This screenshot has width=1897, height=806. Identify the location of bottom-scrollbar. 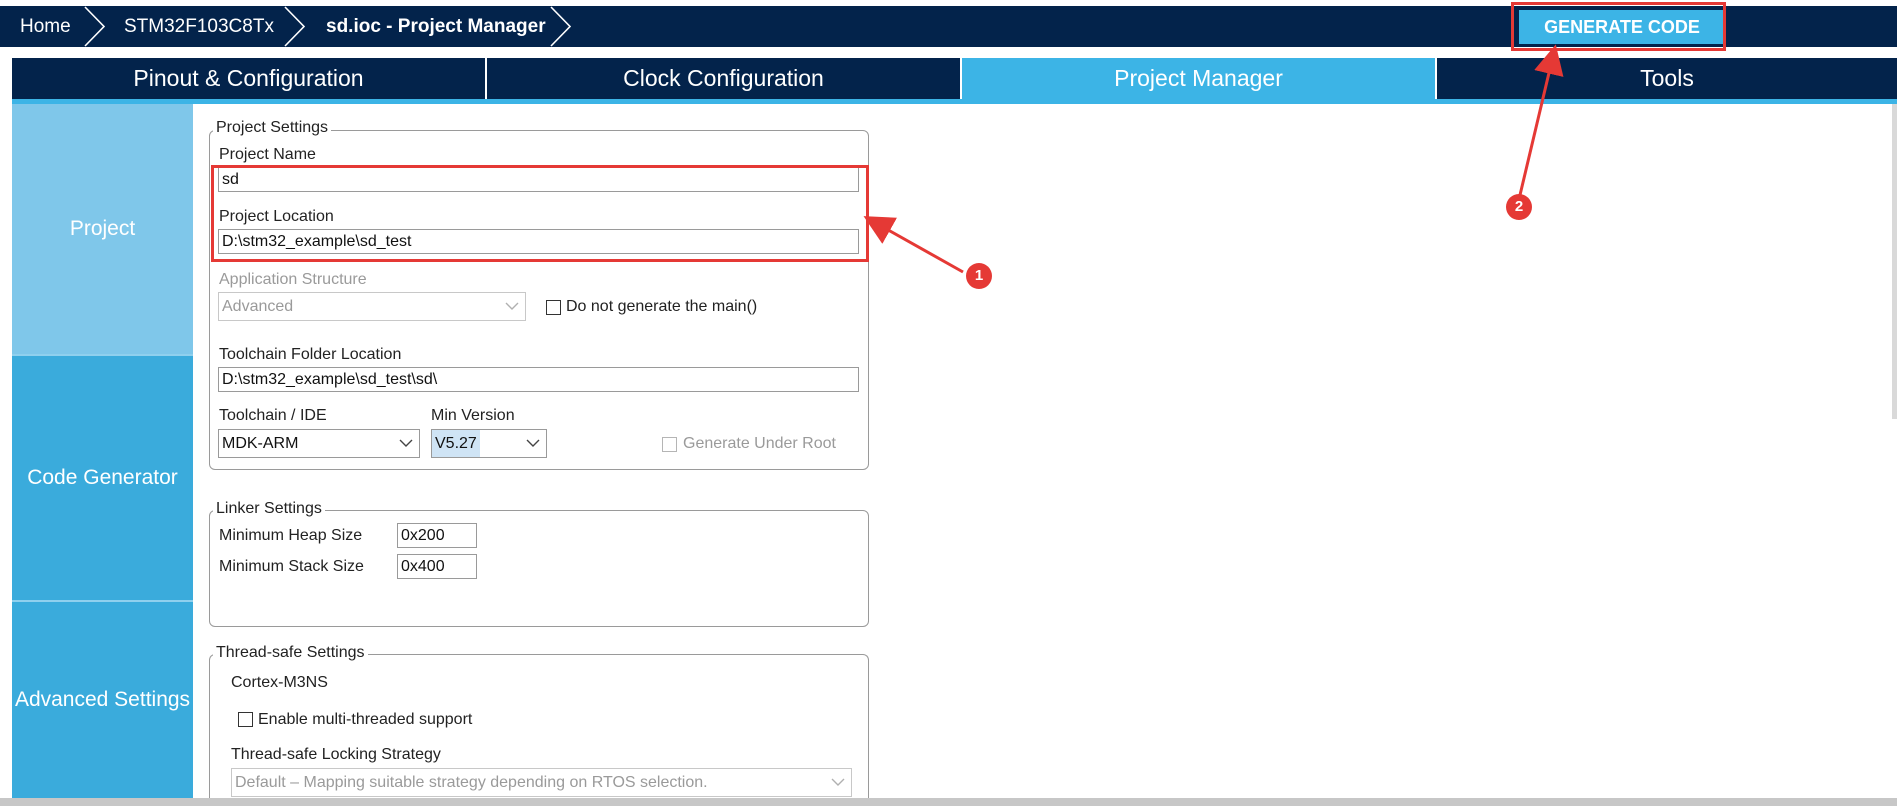
(948, 802).